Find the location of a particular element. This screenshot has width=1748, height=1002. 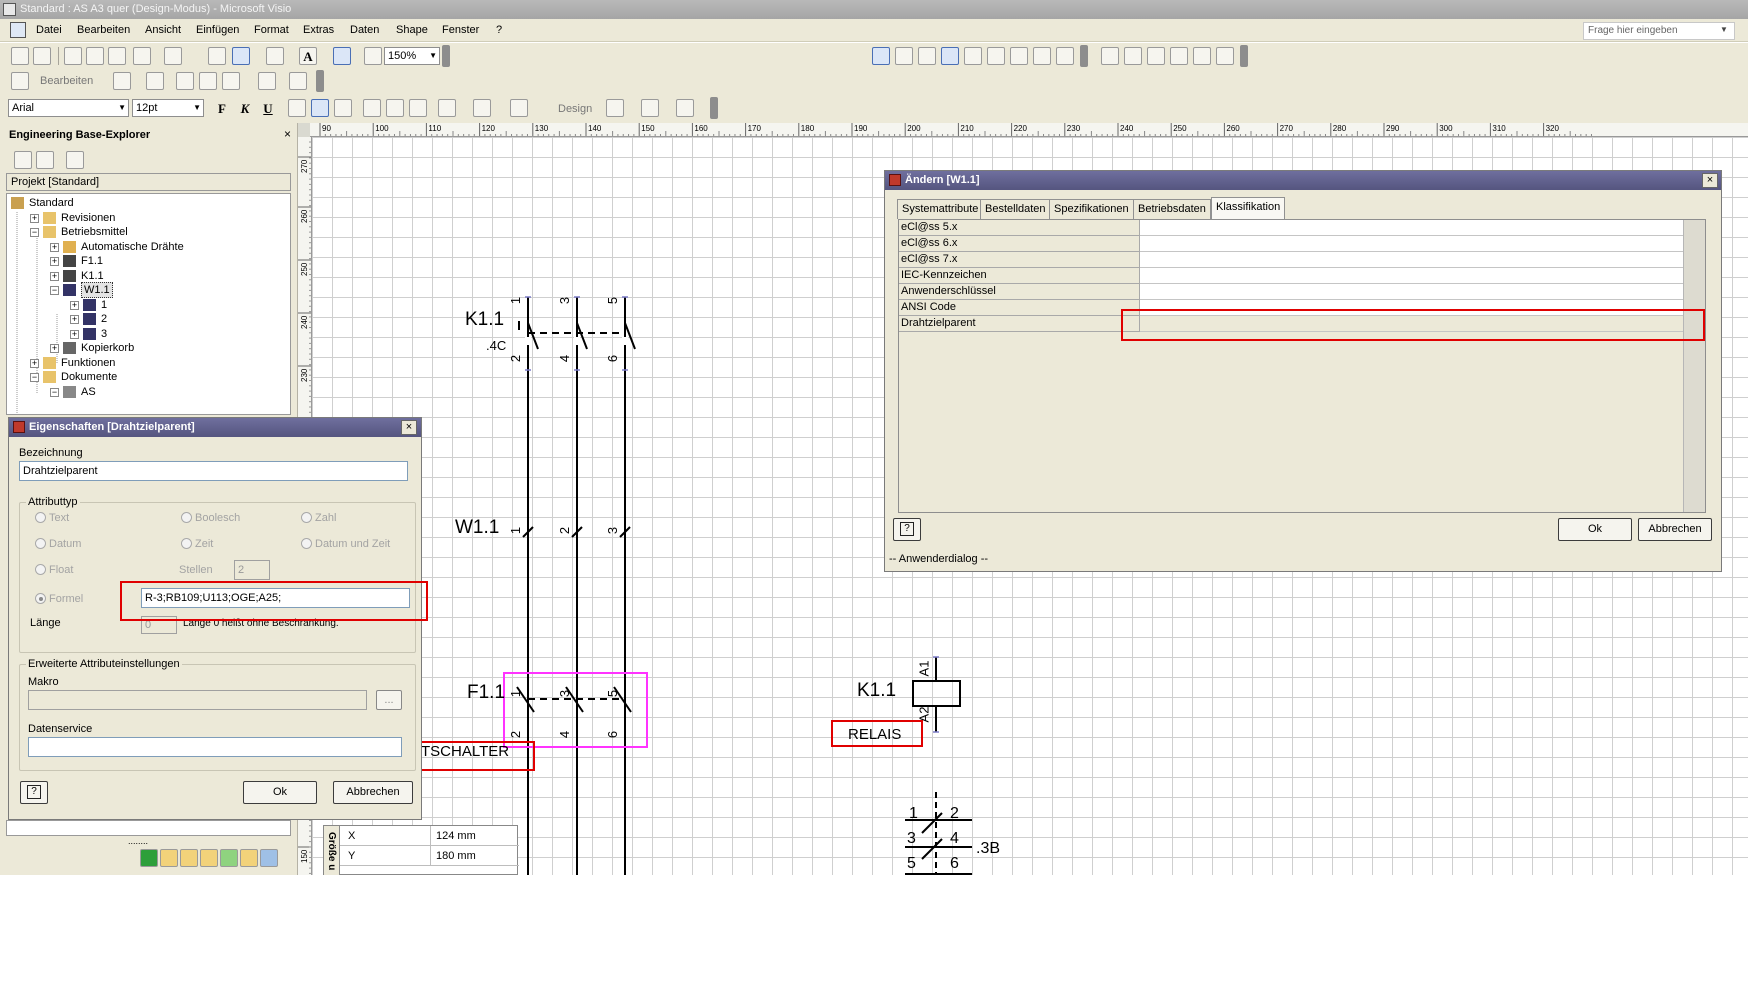

cancel-button: Abbrechen is located at coordinates (1675, 529).